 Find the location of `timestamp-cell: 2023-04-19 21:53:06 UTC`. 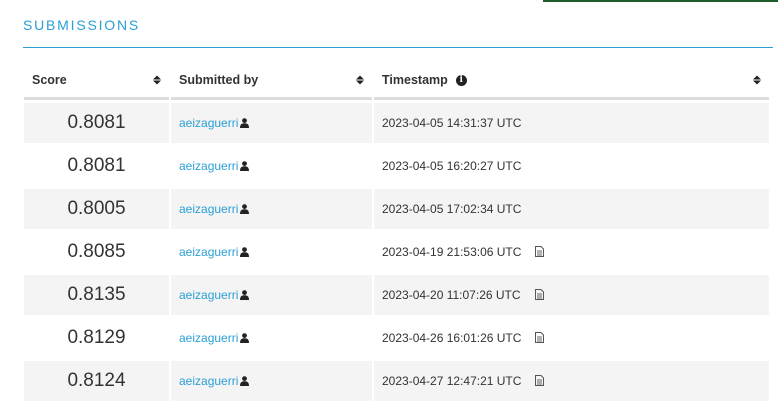

timestamp-cell: 2023-04-19 21:53:06 UTC is located at coordinates (571, 252).